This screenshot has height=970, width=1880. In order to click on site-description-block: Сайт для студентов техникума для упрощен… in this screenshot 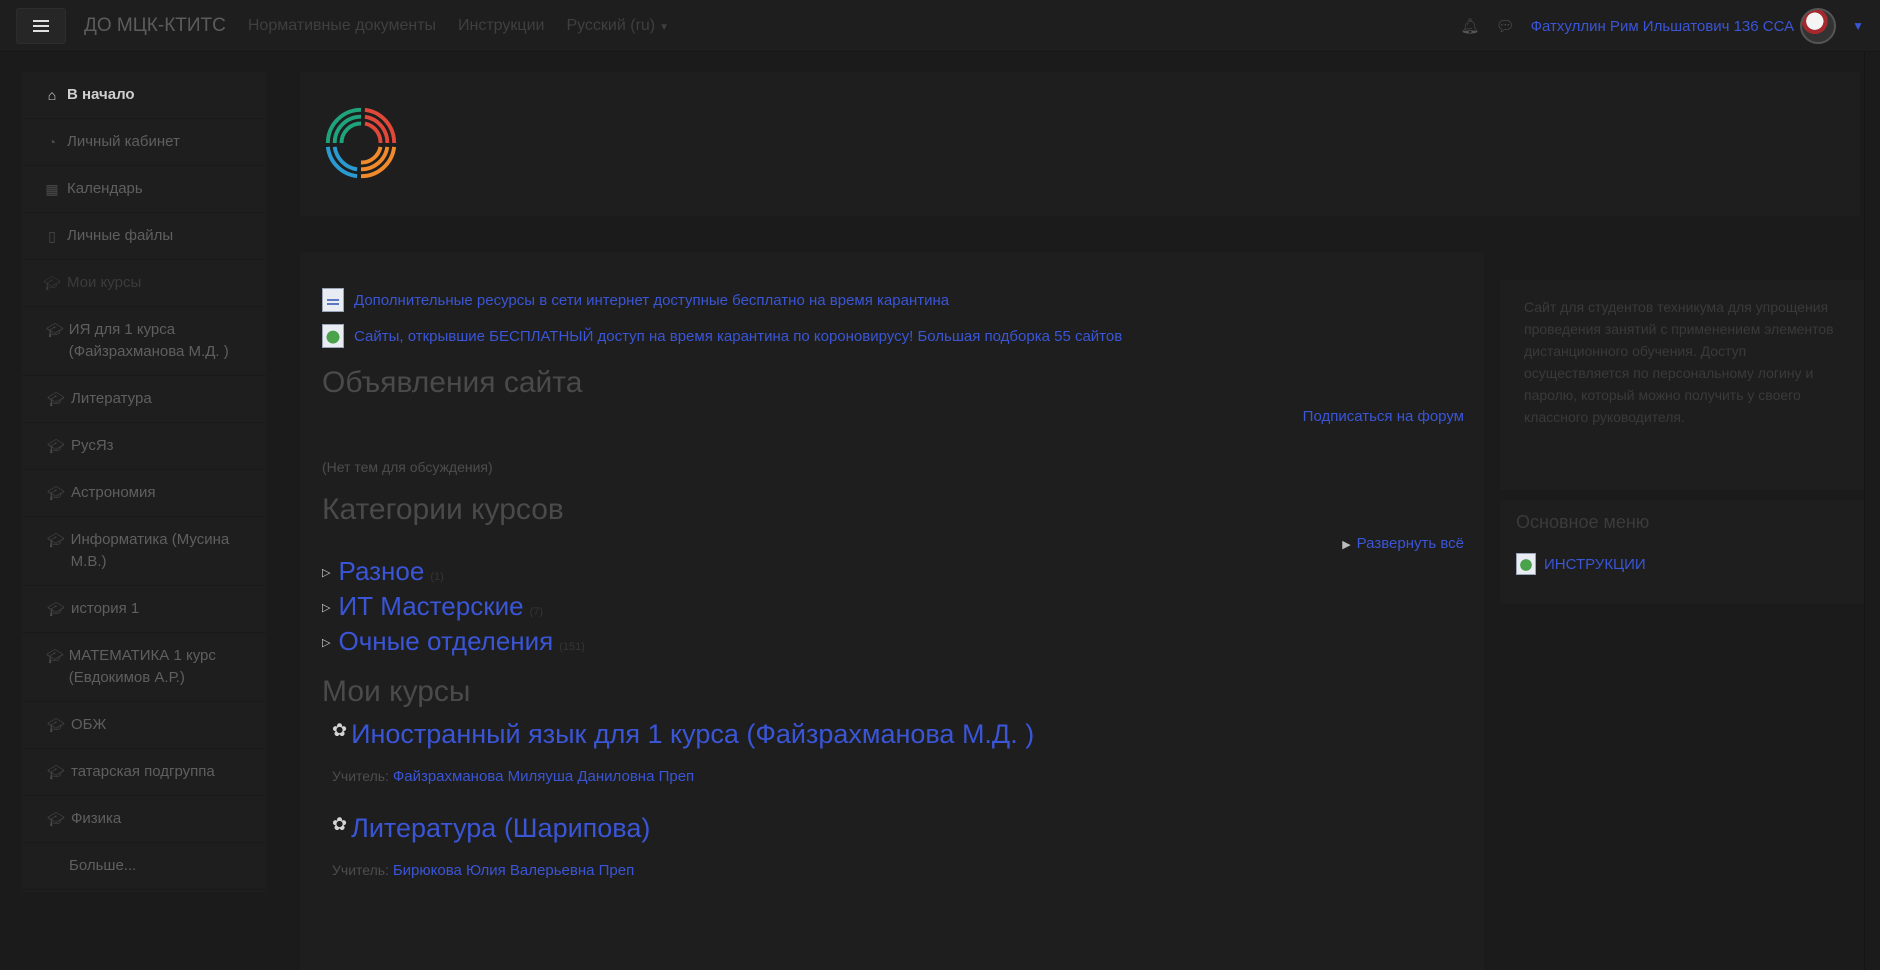, I will do `click(1682, 385)`.